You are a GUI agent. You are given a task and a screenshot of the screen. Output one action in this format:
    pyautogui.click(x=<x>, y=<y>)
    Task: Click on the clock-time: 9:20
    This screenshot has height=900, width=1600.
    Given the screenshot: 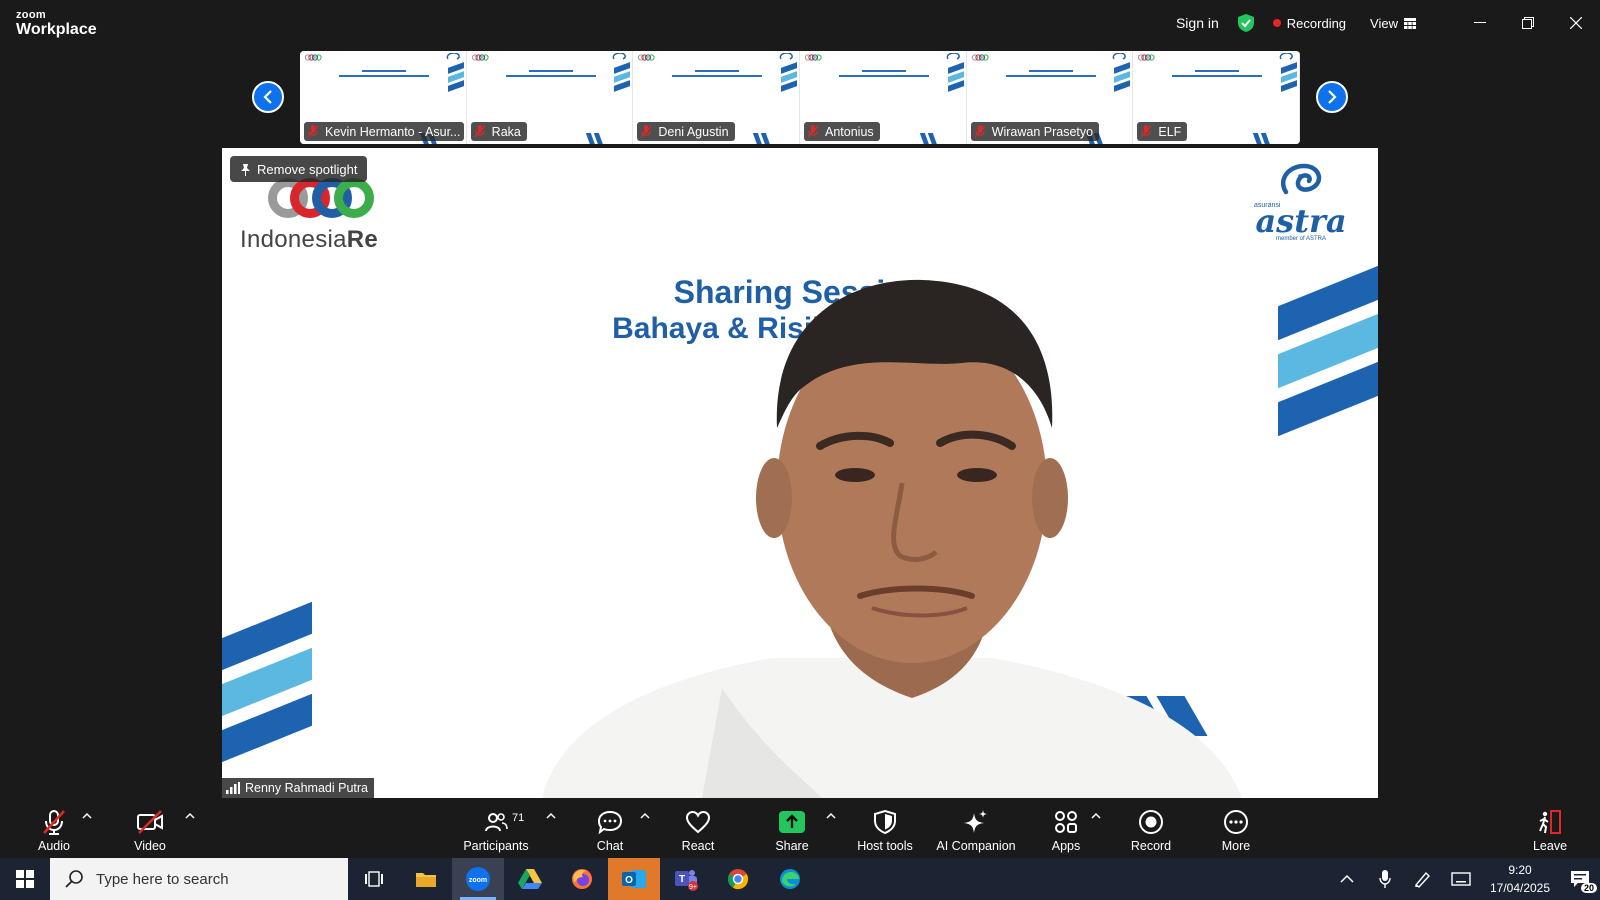 What is the action you would take?
    pyautogui.click(x=1520, y=870)
    